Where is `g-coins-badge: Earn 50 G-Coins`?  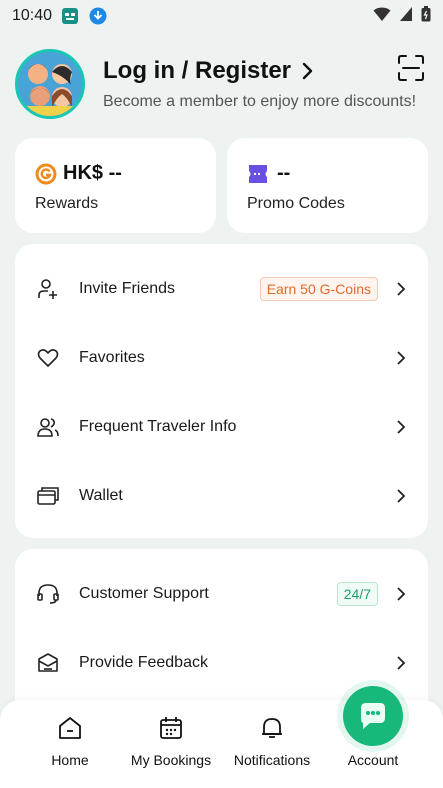 g-coins-badge: Earn 50 G-Coins is located at coordinates (318, 288).